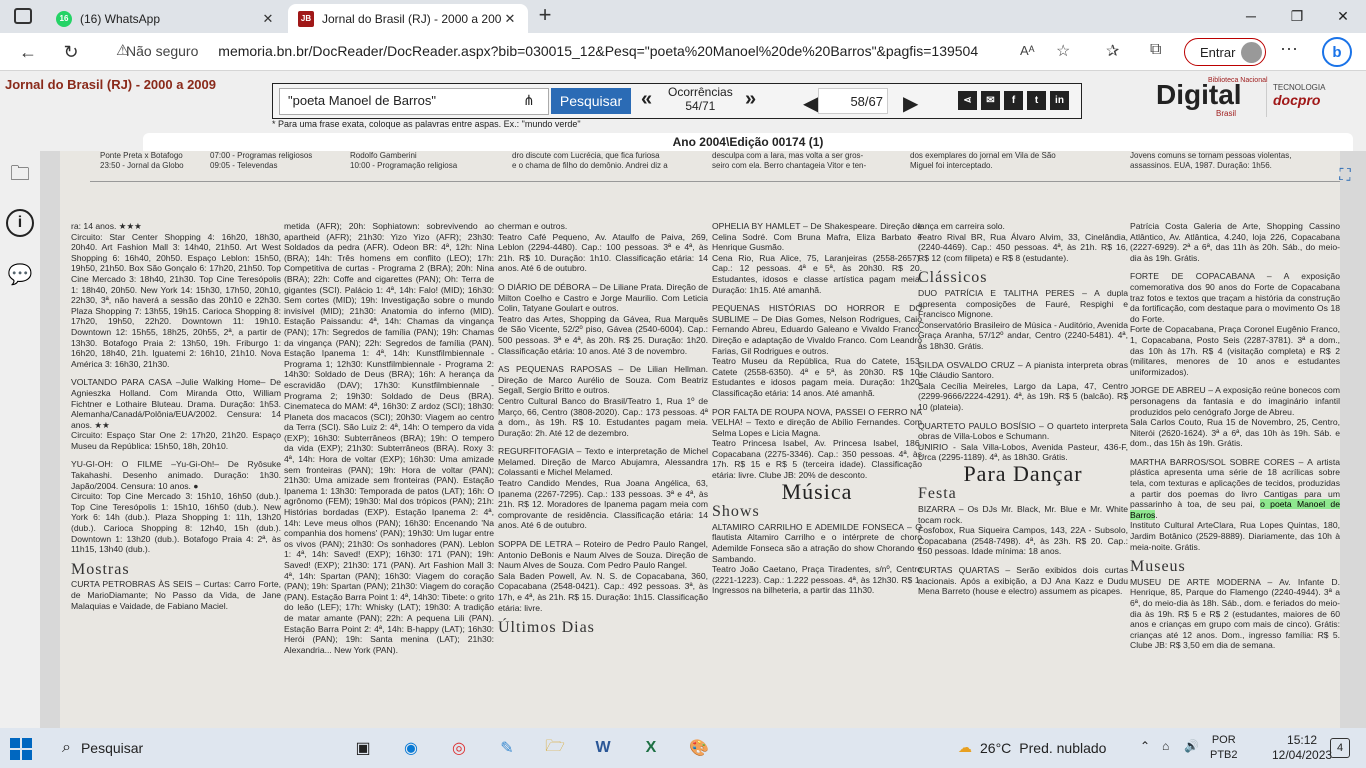  What do you see at coordinates (700, 99) in the screenshot?
I see `occurrences: Ocorrências 54/71` at bounding box center [700, 99].